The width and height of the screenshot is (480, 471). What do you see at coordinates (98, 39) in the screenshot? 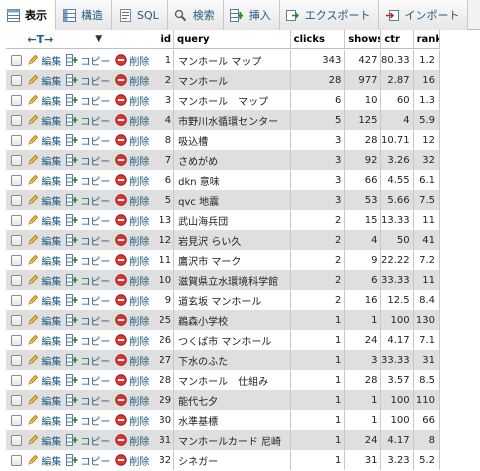
I see `sort-dropdown-icon: ▼` at bounding box center [98, 39].